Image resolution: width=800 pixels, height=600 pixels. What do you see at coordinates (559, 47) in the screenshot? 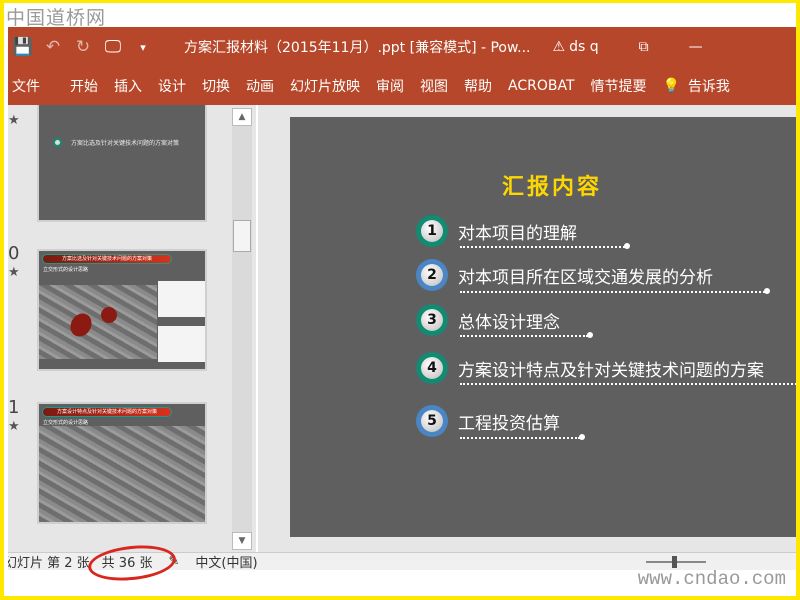
I see `warning-icon: ⚠` at bounding box center [559, 47].